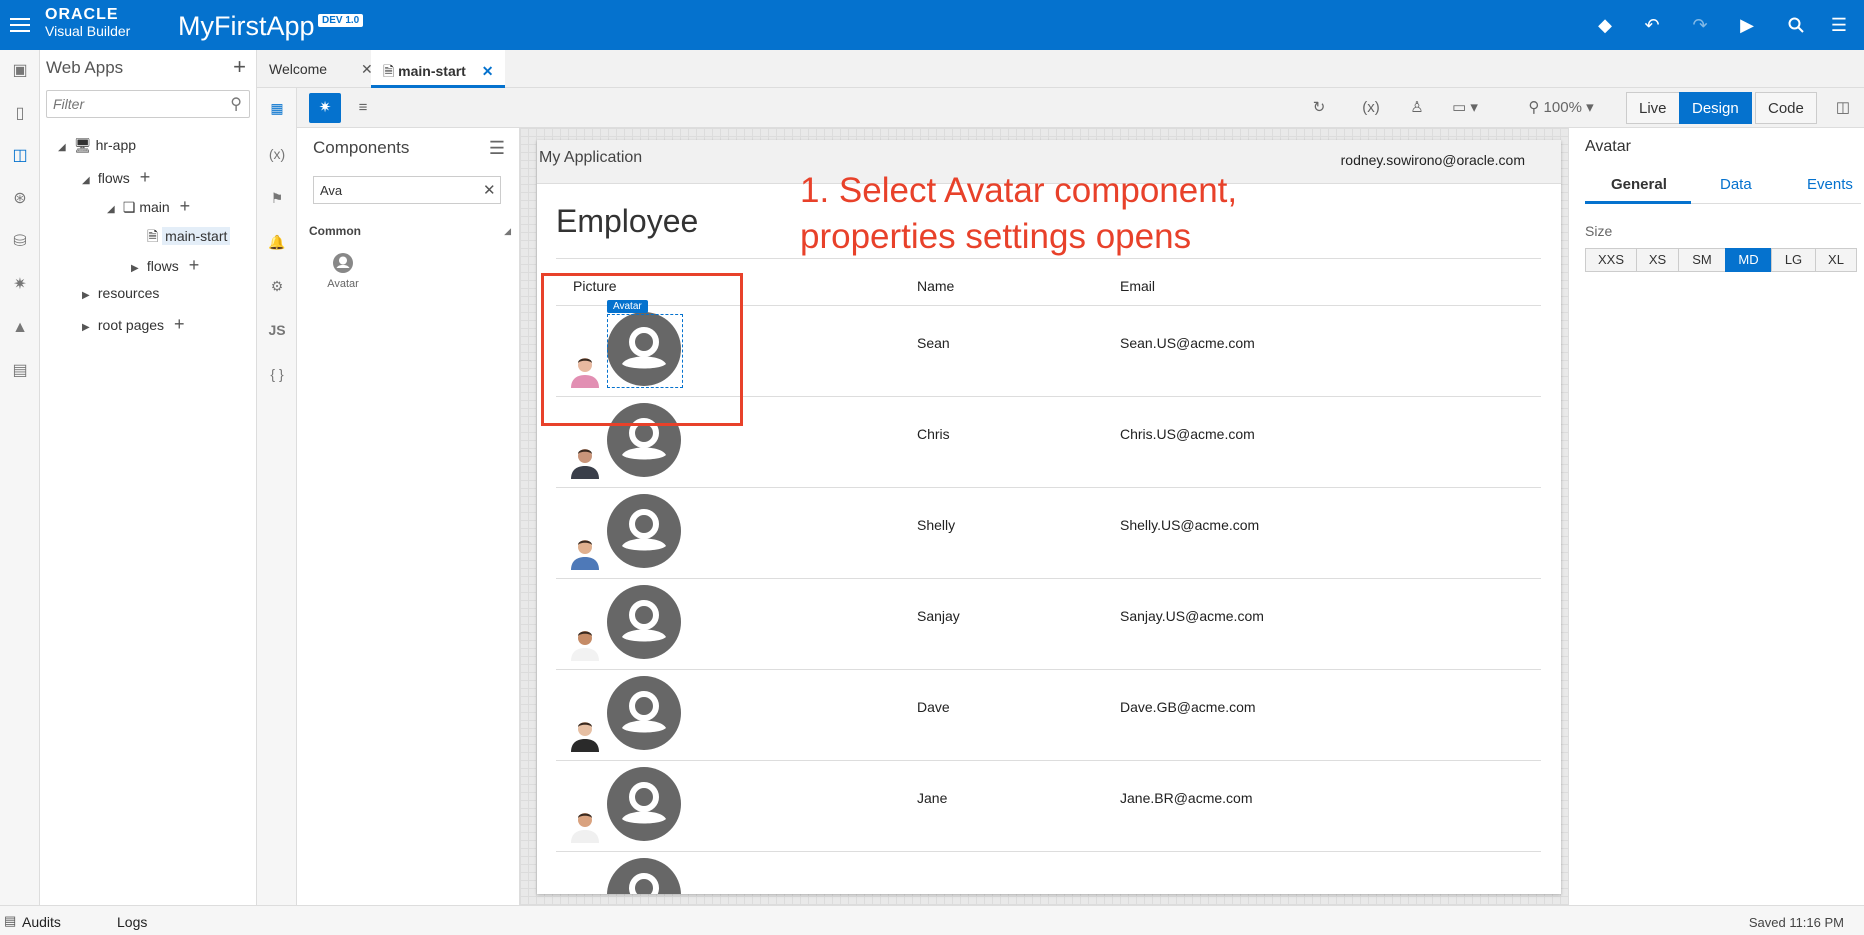  What do you see at coordinates (236, 104) in the screenshot?
I see `search-icon: ⚲` at bounding box center [236, 104].